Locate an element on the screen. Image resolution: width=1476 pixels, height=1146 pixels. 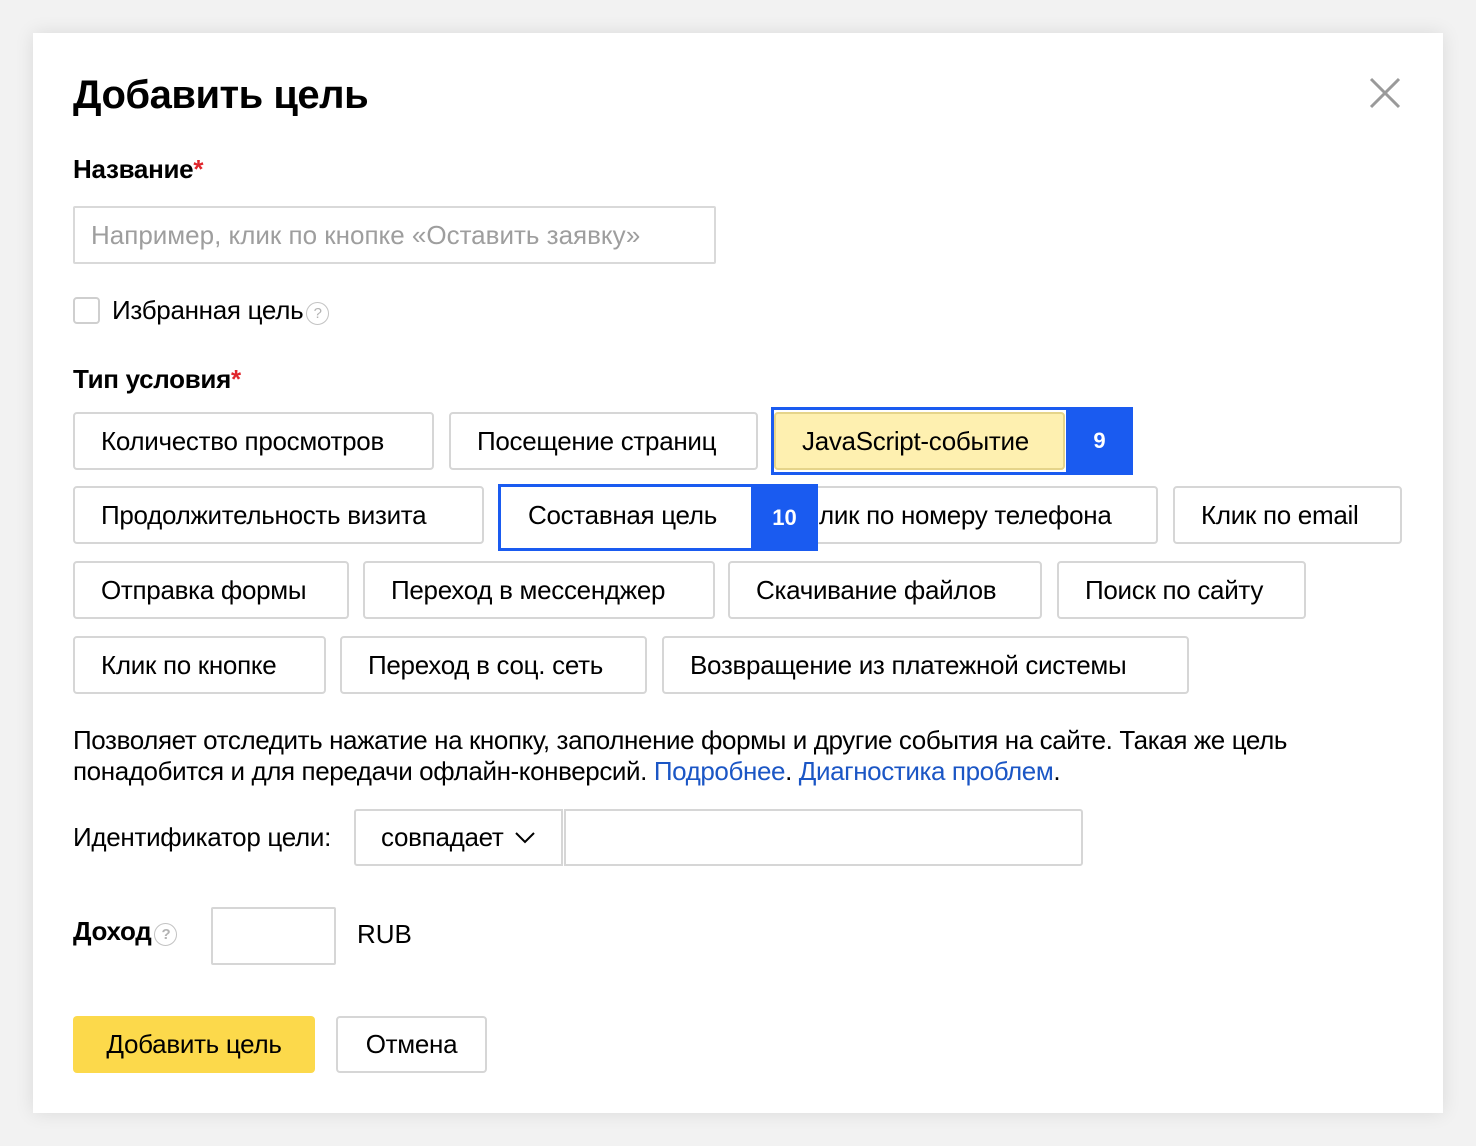
goal-id-label: Идентификатор цели: is located at coordinates (202, 837).